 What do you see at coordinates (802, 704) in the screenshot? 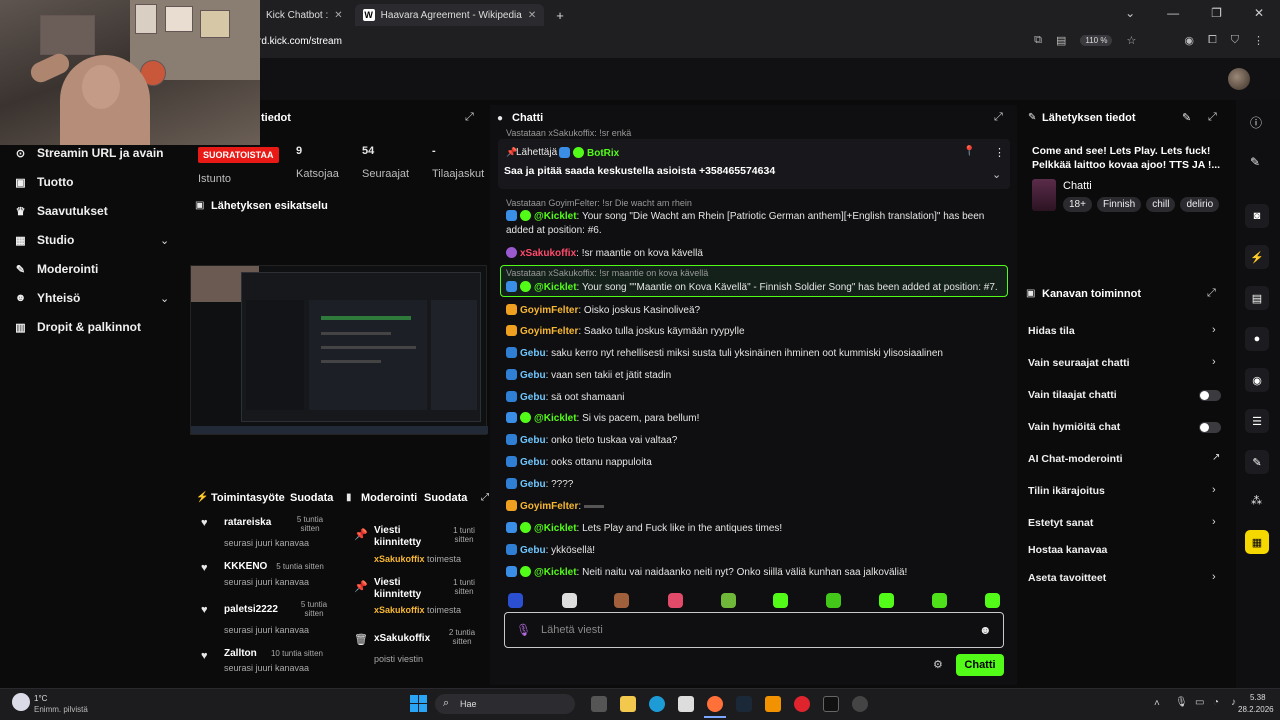
I see `opera-icon` at bounding box center [802, 704].